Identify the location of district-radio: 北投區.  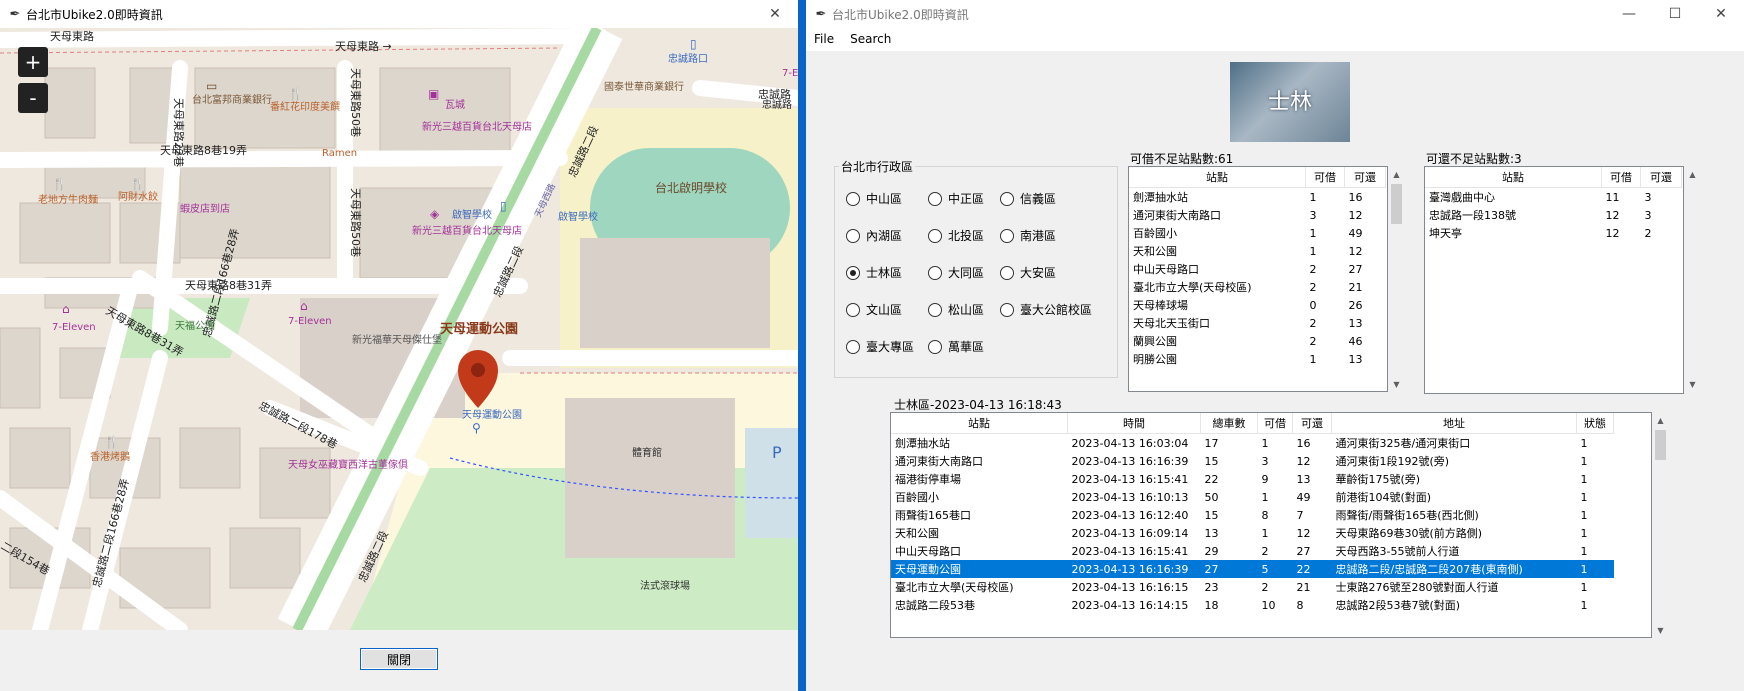
(964, 235).